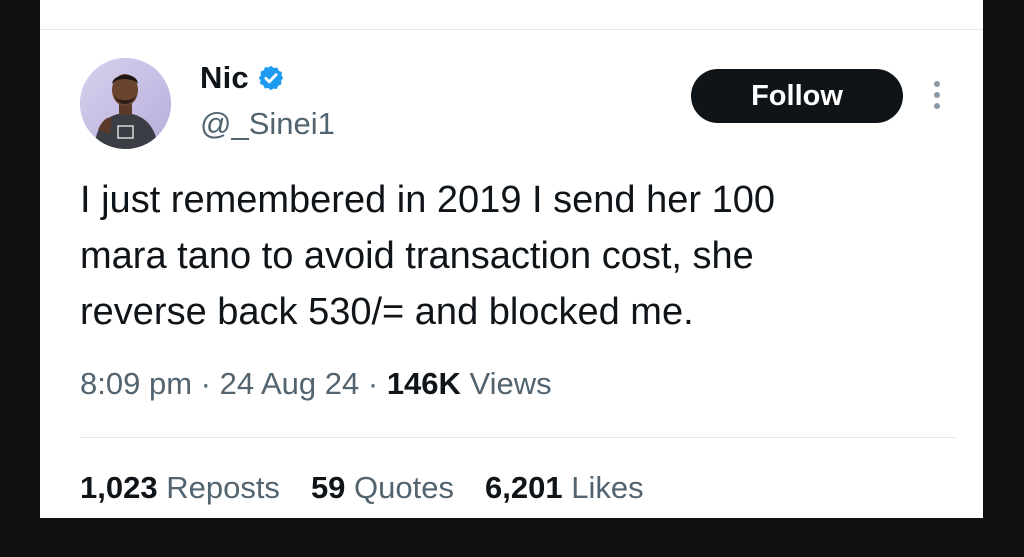 This screenshot has height=557, width=1024. I want to click on likes-stat: 6,201 Likes, so click(564, 488).